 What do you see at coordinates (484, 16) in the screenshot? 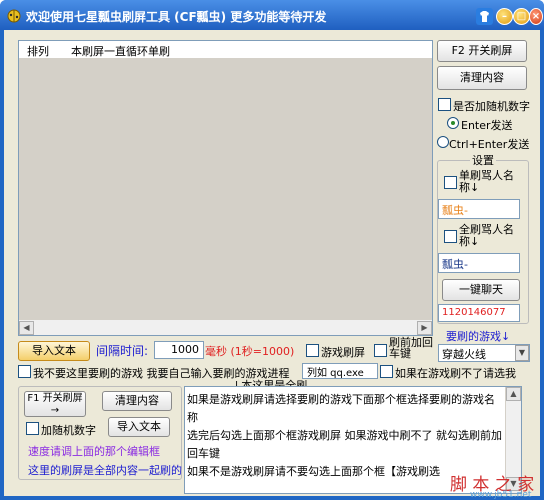
I see `skin-icon` at bounding box center [484, 16].